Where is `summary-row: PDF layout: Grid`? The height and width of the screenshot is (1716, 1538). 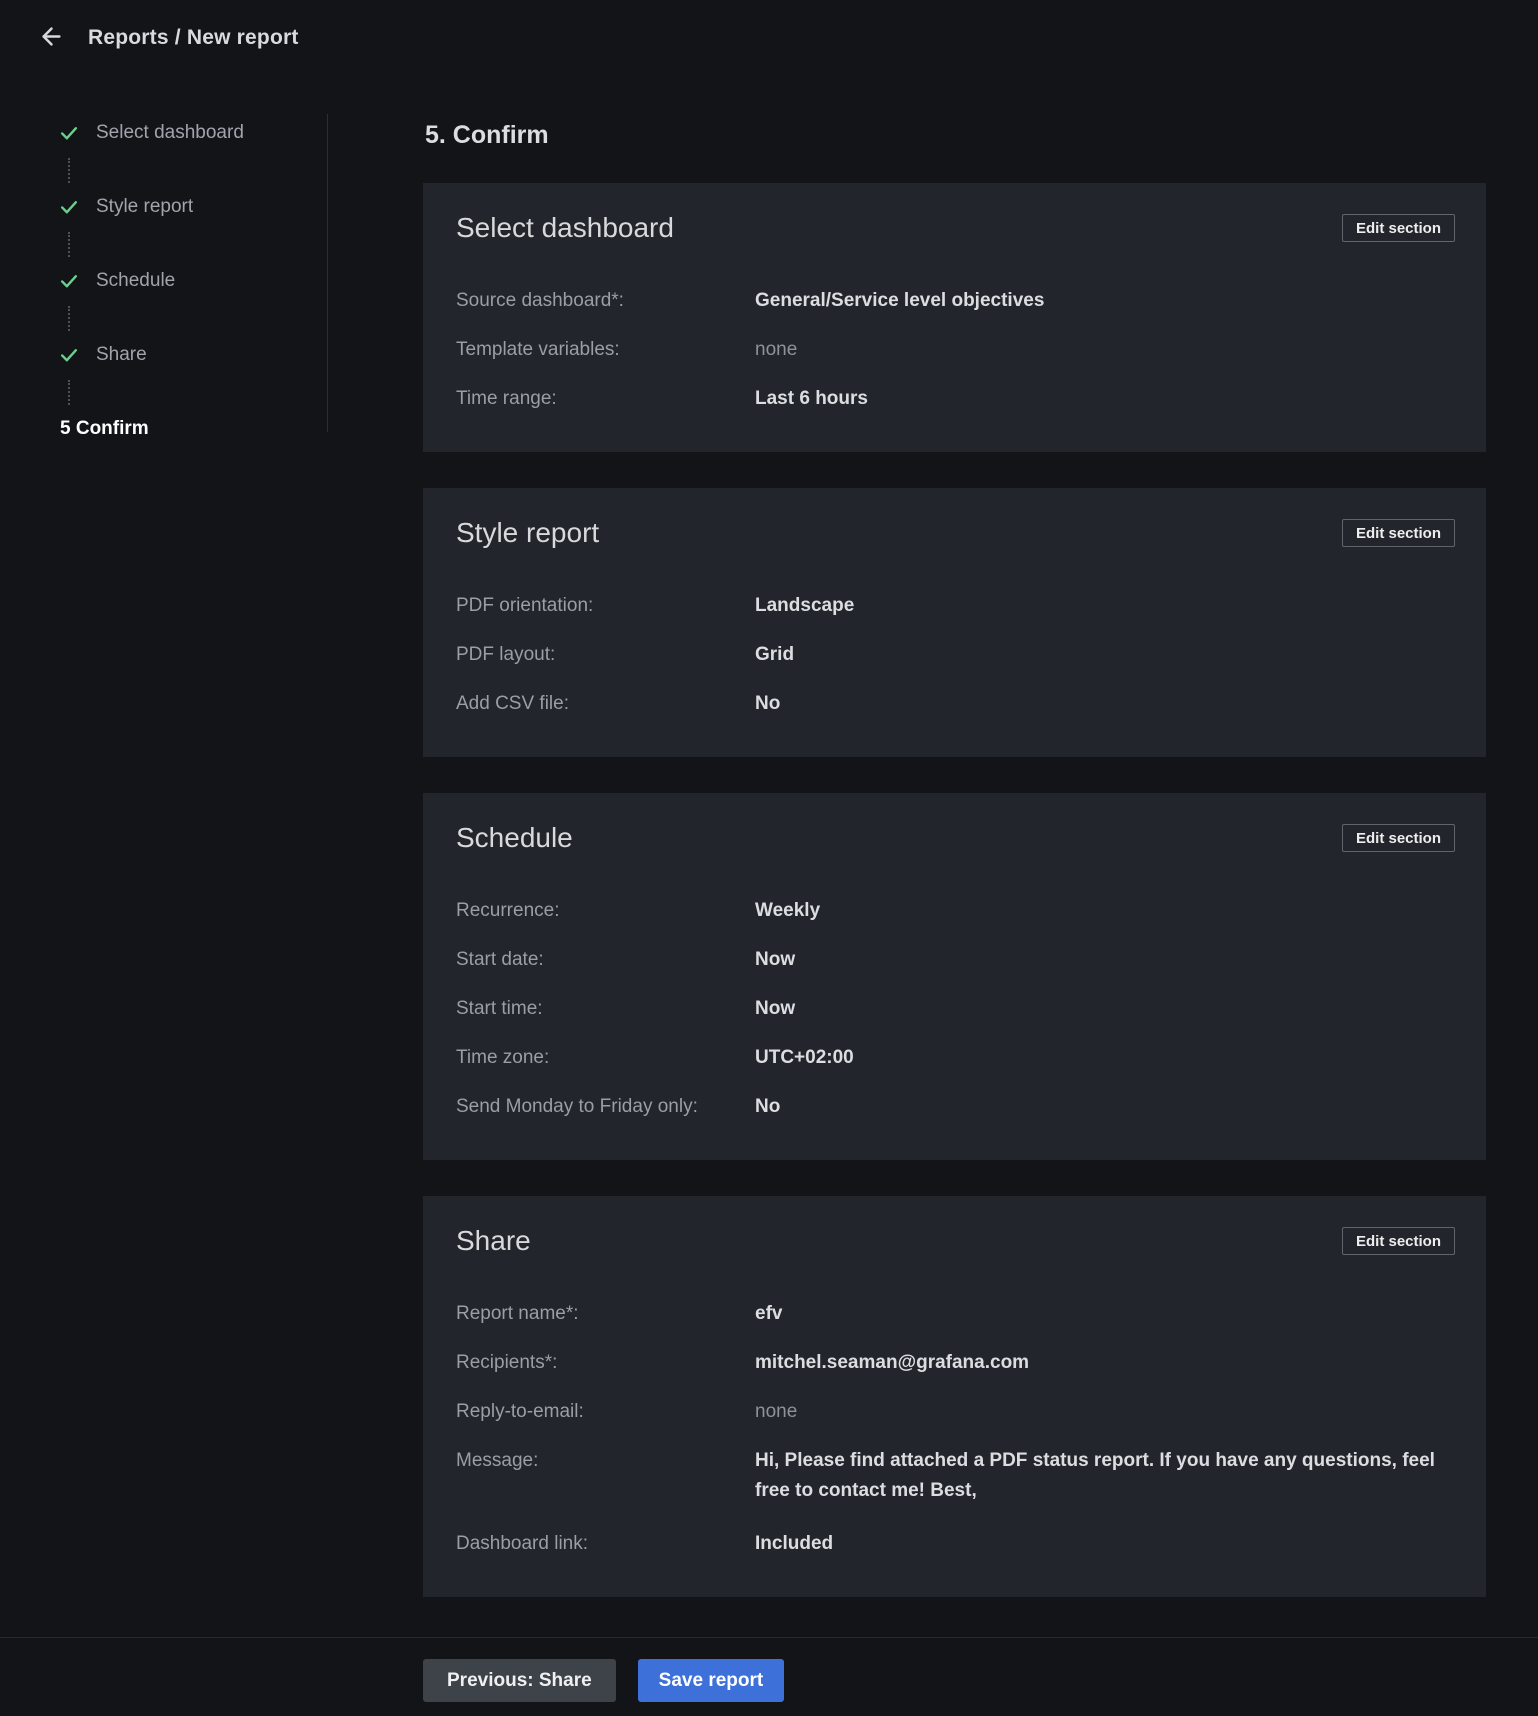
summary-row: PDF layout: Grid is located at coordinates (954, 655).